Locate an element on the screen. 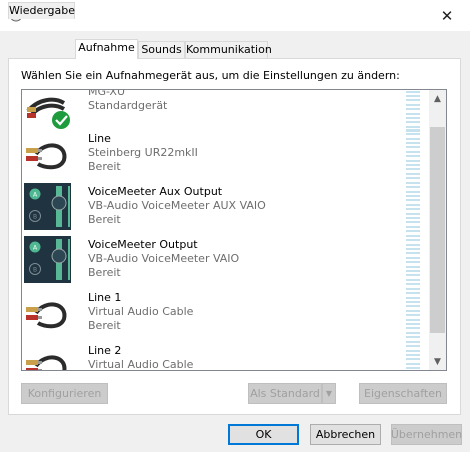 The height and width of the screenshot is (452, 470). tab-kommunikation: Kommunikation is located at coordinates (228, 49).